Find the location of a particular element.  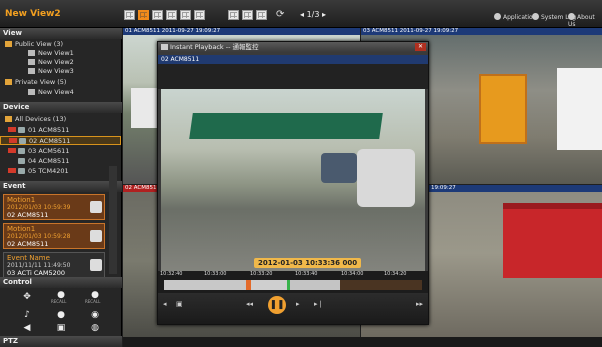

tree-label: New View1 is located at coordinates (56, 53).